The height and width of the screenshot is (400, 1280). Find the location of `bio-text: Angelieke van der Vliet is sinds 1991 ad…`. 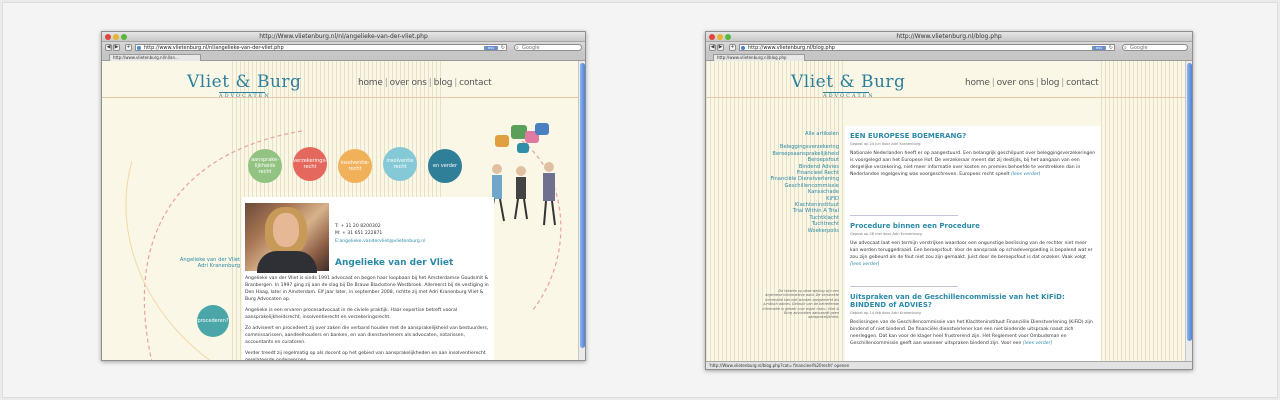

bio-text: Angelieke van der Vliet is sinds 1991 ad… is located at coordinates (367, 317).